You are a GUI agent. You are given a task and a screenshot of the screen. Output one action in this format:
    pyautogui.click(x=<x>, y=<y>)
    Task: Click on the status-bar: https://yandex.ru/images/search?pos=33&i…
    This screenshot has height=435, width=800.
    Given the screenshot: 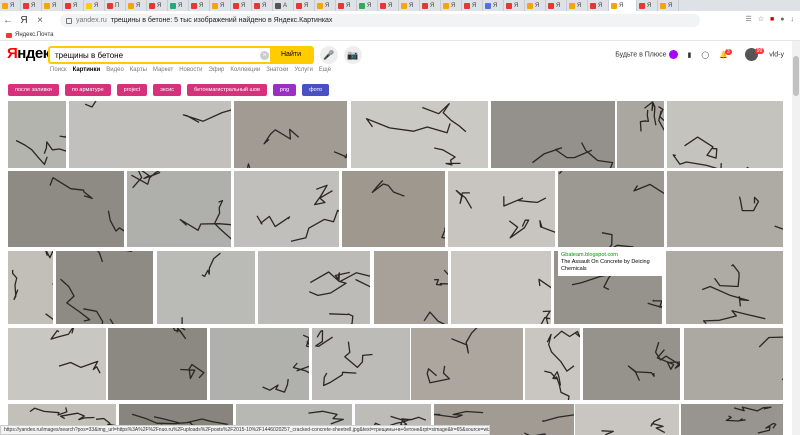 What is the action you would take?
    pyautogui.click(x=245, y=430)
    